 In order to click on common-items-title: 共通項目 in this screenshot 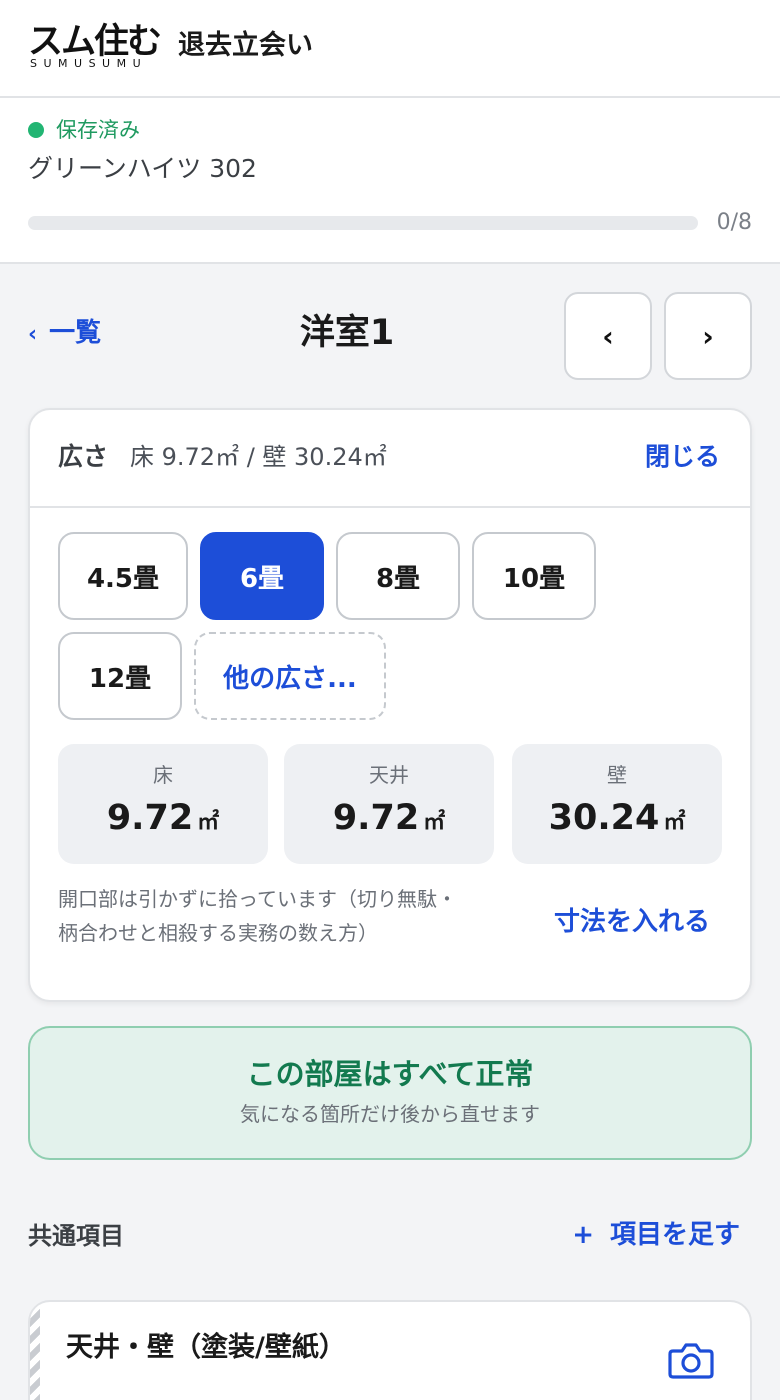, I will do `click(76, 1236)`.